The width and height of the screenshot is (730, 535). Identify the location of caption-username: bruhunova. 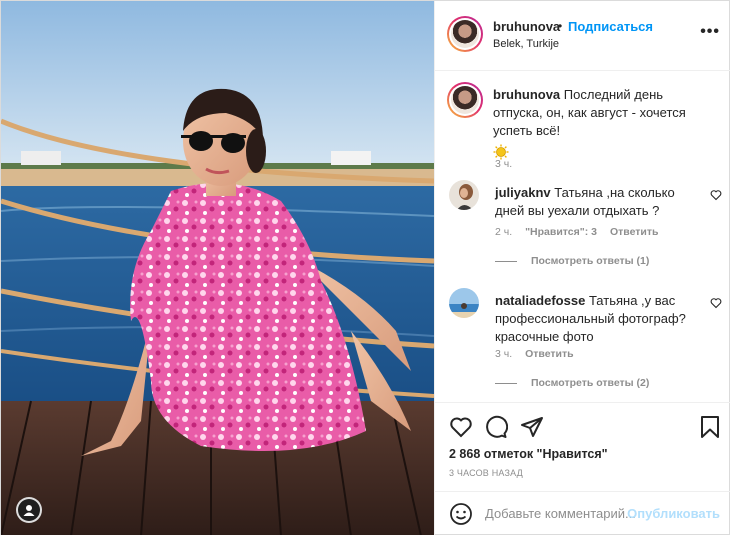
(526, 94).